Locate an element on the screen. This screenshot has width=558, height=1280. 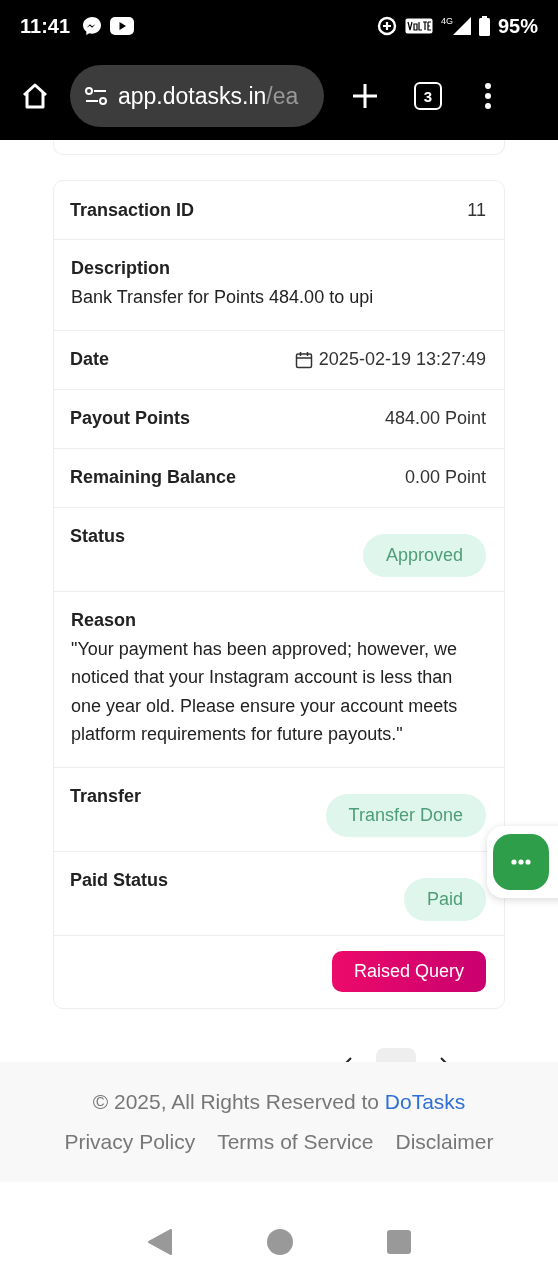
field-label: Paid Status is located at coordinates (119, 880).